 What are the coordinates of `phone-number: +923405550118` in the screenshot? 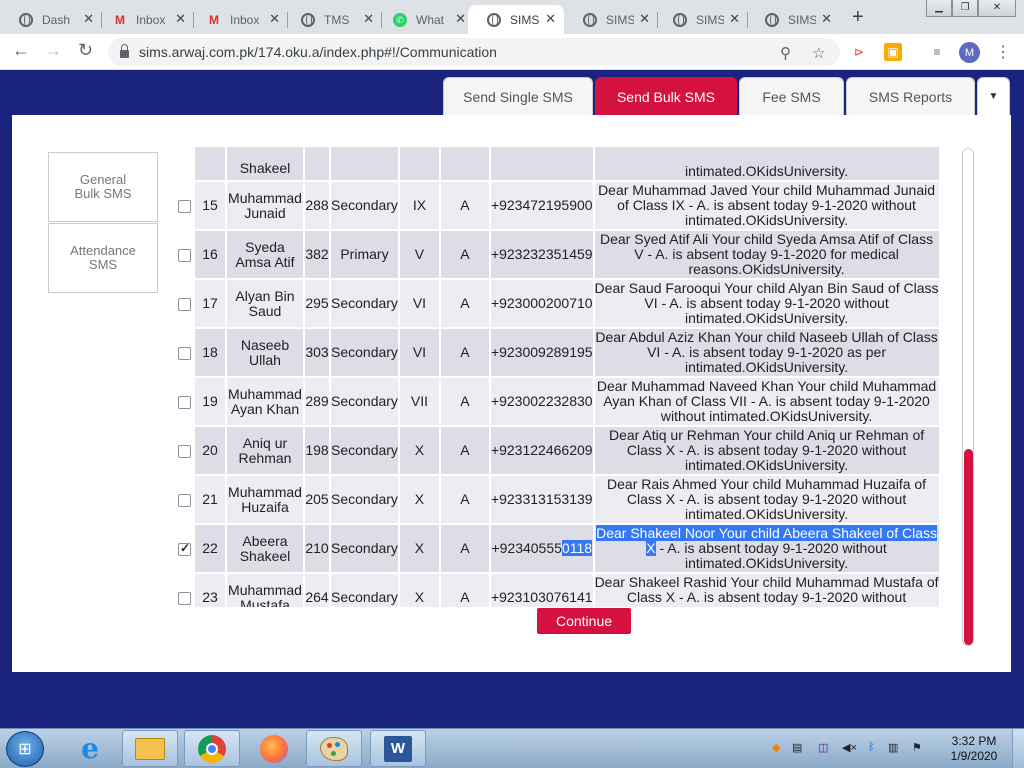 It's located at (541, 548).